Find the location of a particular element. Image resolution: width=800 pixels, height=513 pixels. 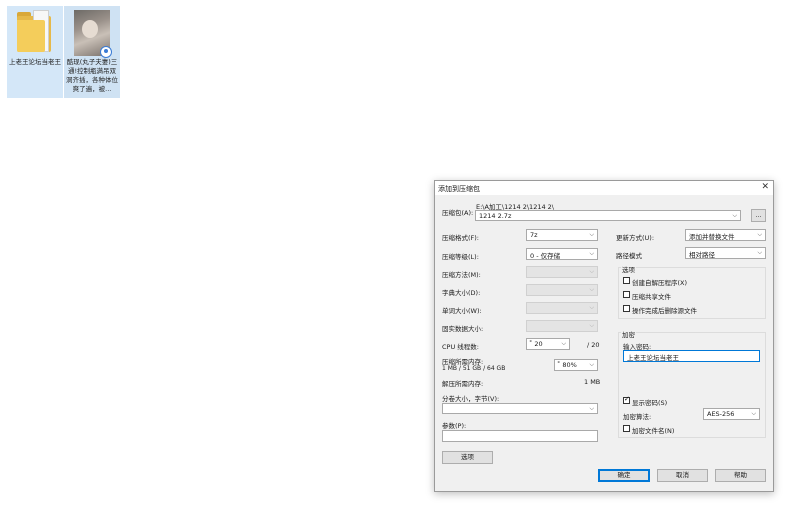

cpu-threads-select: ˚ 20 ⌵ is located at coordinates (548, 344).